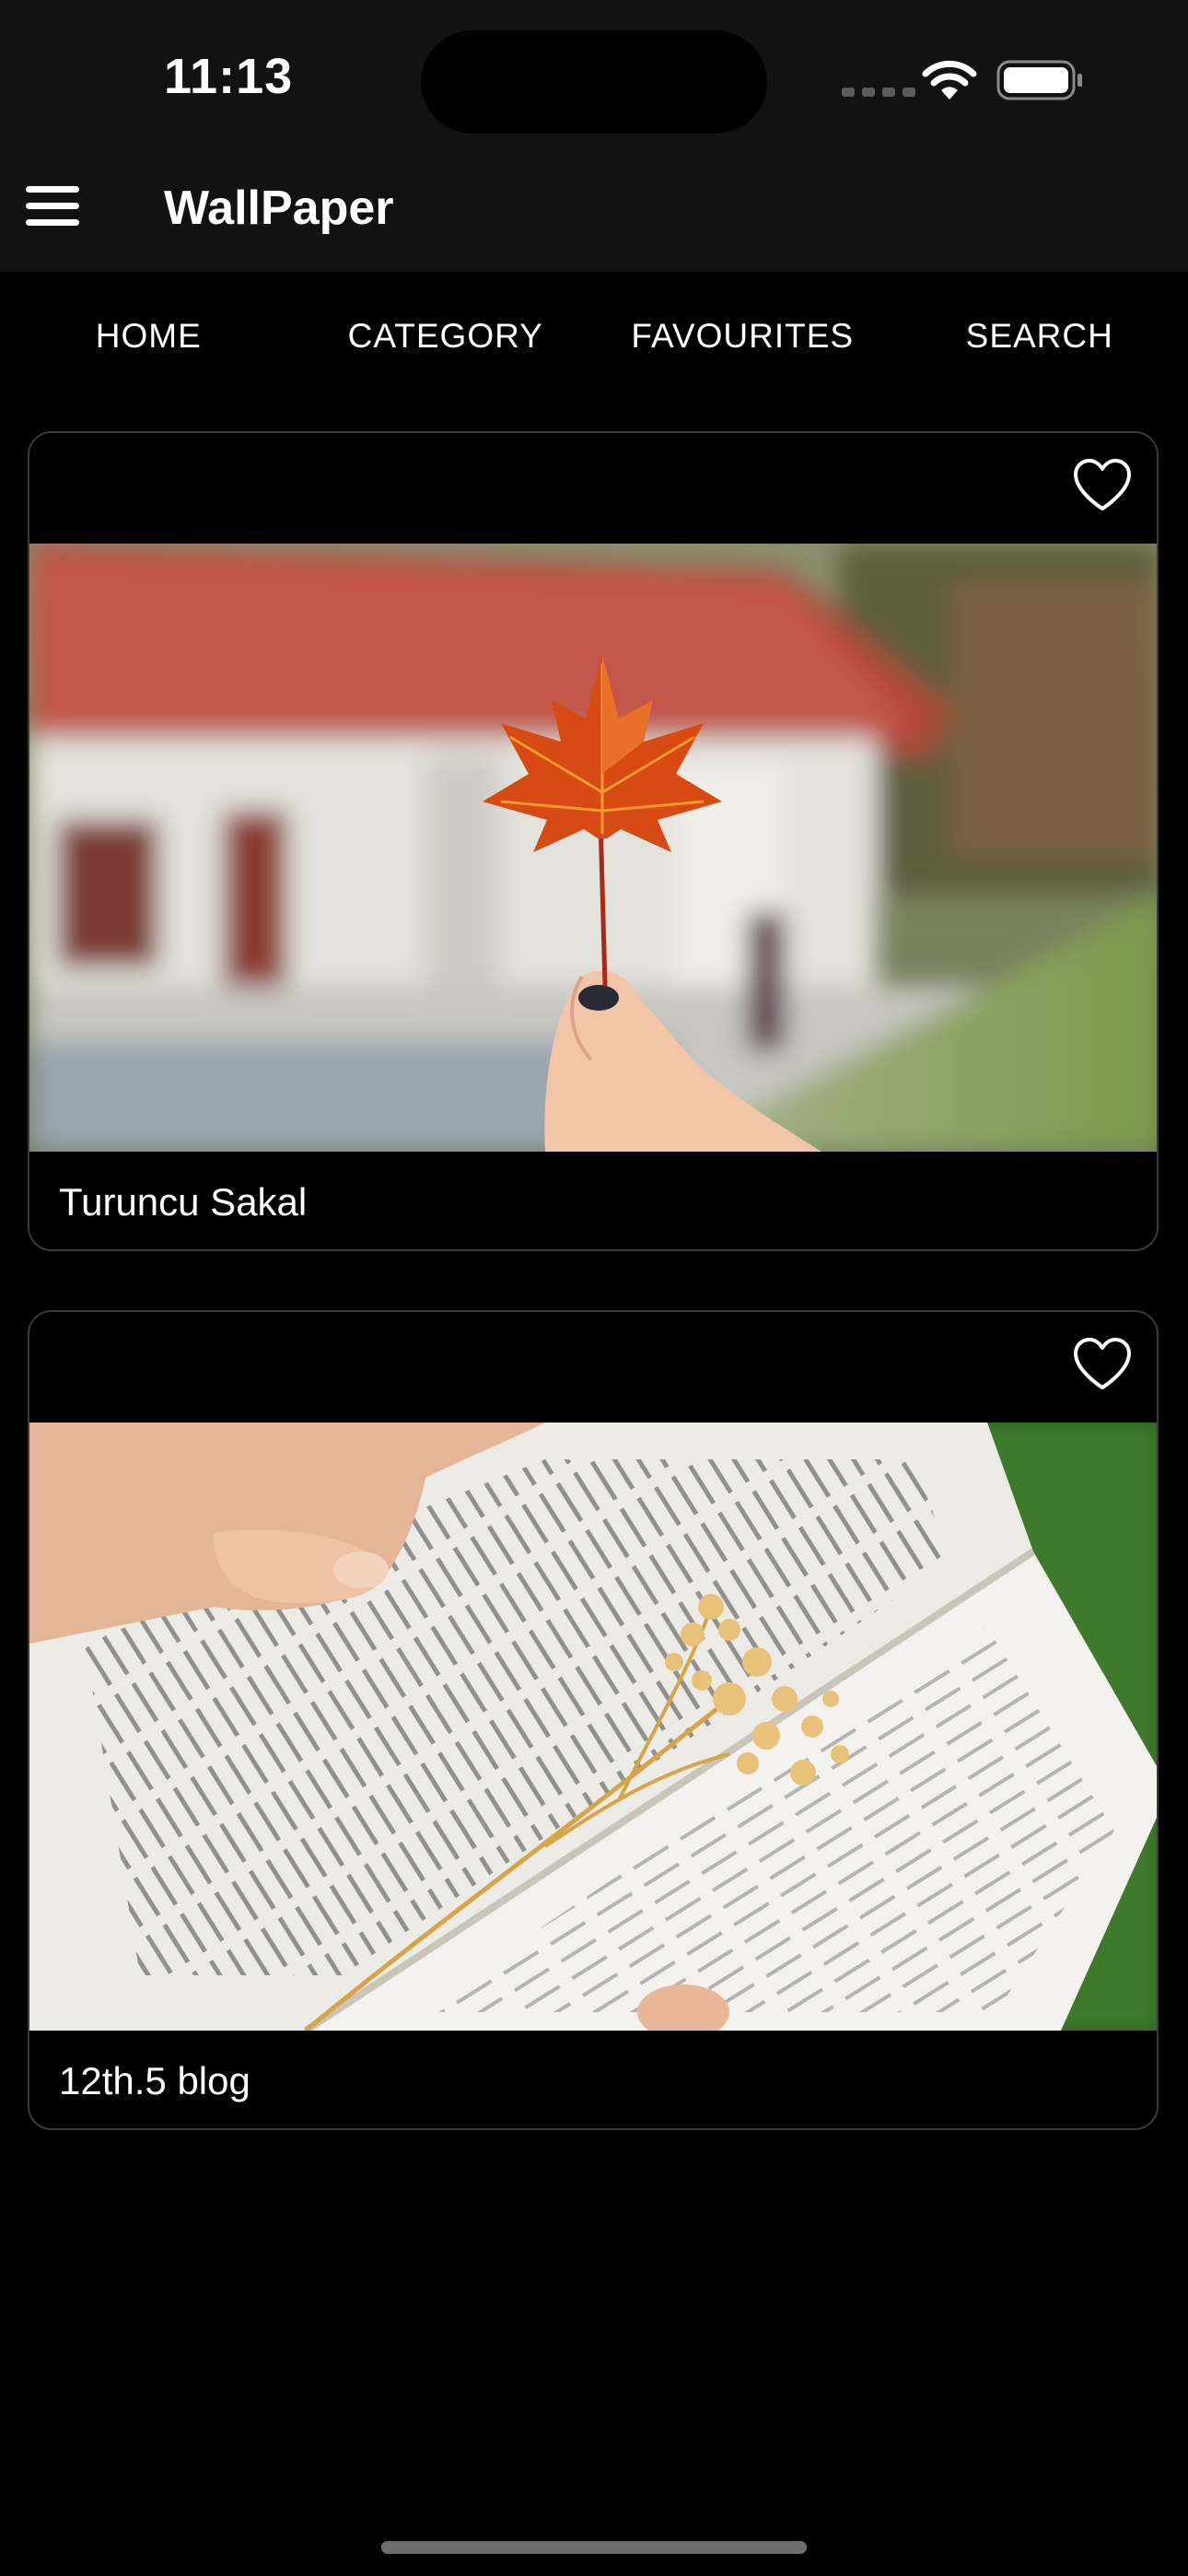 The height and width of the screenshot is (2576, 1188). Describe the element at coordinates (878, 92) in the screenshot. I see `cellular-signal-icon` at that location.